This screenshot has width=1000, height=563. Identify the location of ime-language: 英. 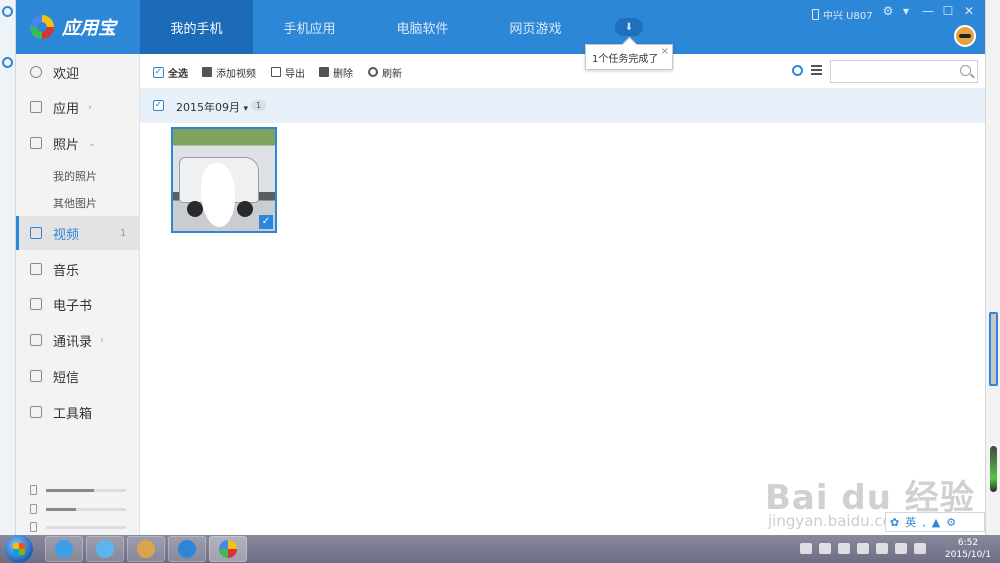
(910, 522).